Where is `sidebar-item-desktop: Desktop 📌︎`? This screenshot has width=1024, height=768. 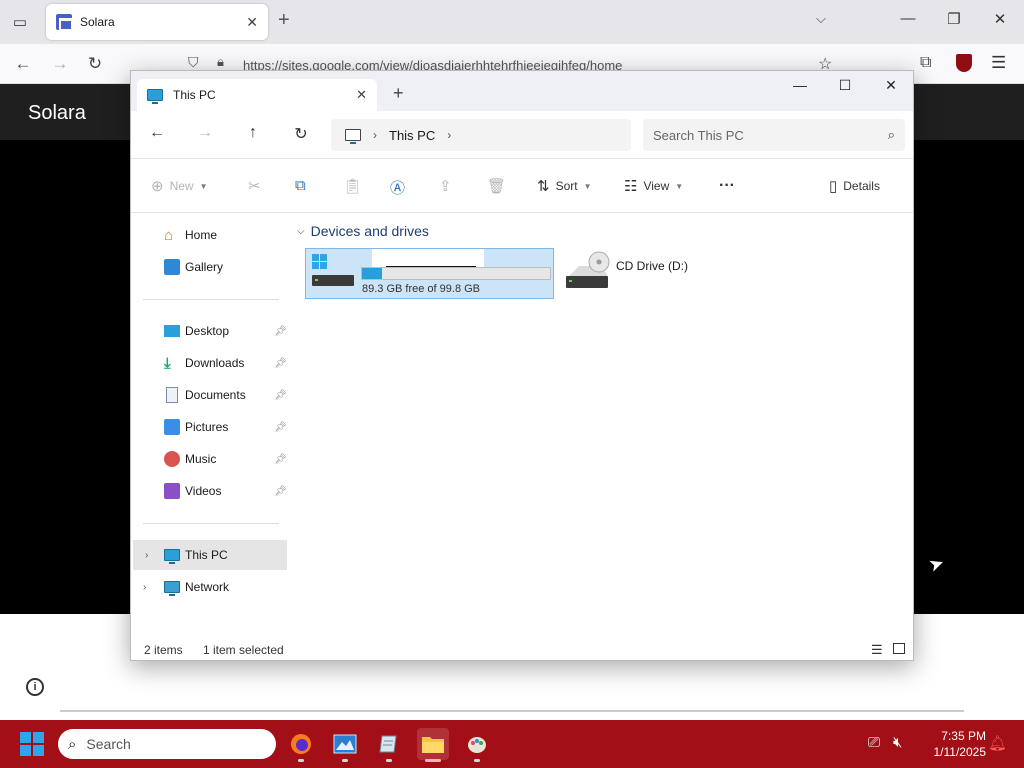 sidebar-item-desktop: Desktop 📌︎ is located at coordinates (211, 331).